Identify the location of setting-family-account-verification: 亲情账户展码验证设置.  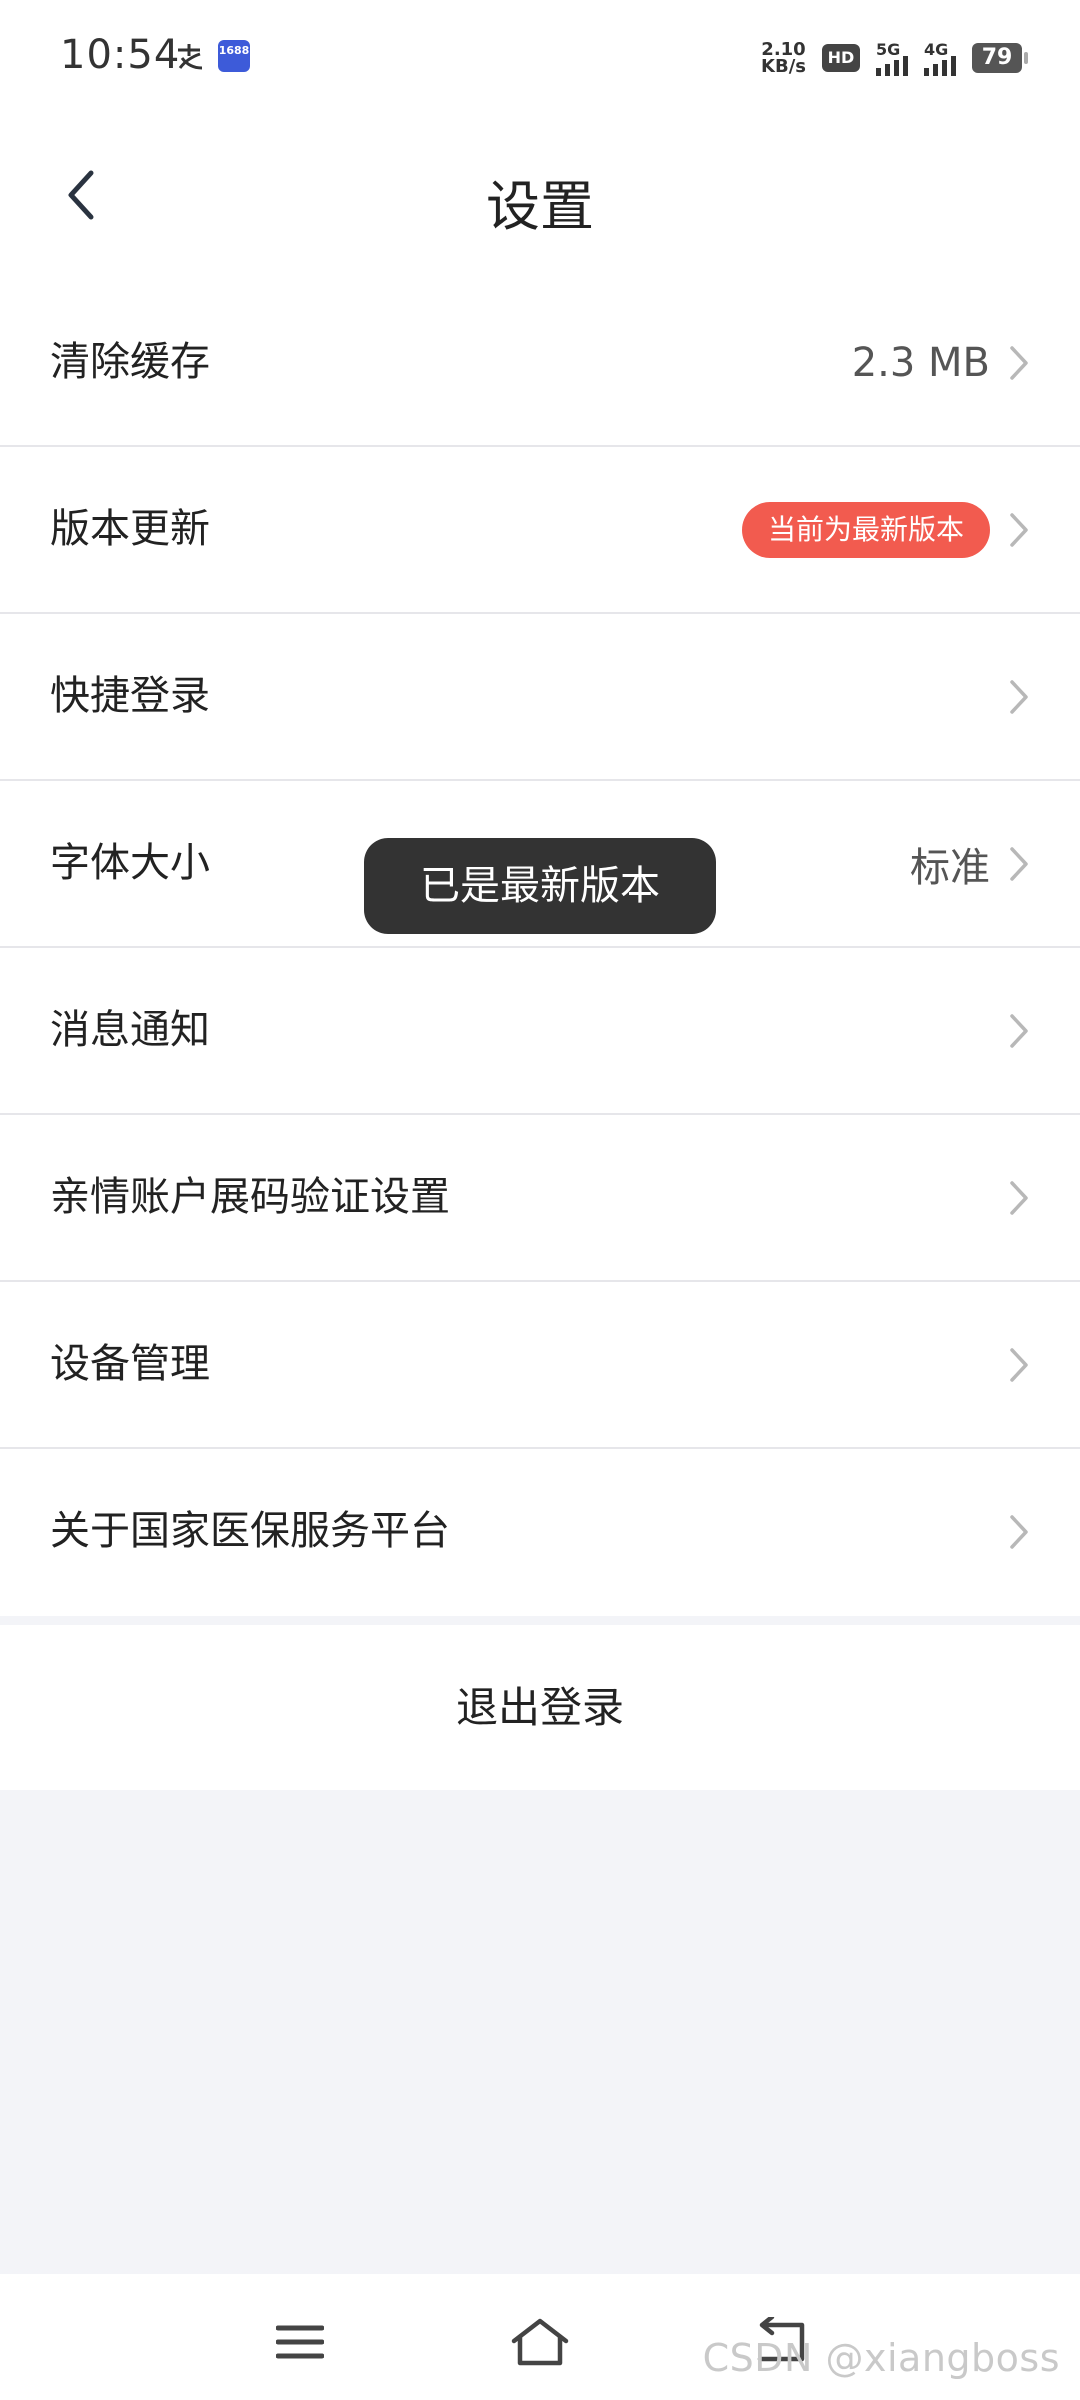
(540, 1198).